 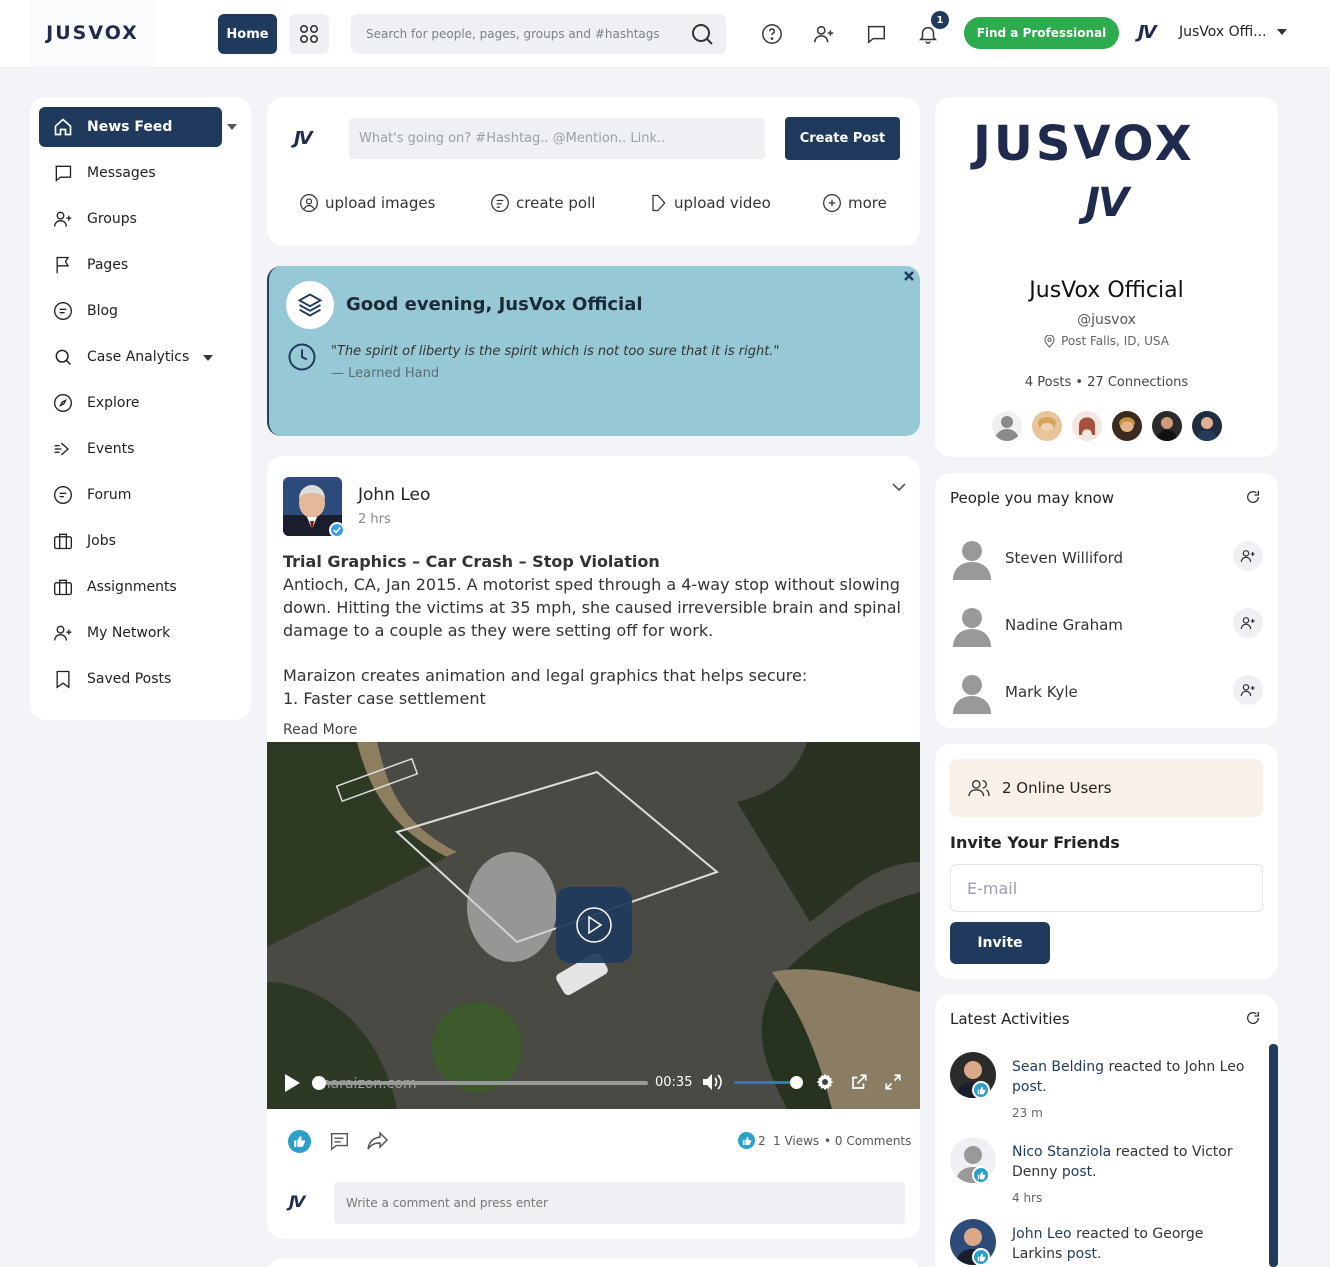 I want to click on read-more-link: Read More, so click(x=320, y=730).